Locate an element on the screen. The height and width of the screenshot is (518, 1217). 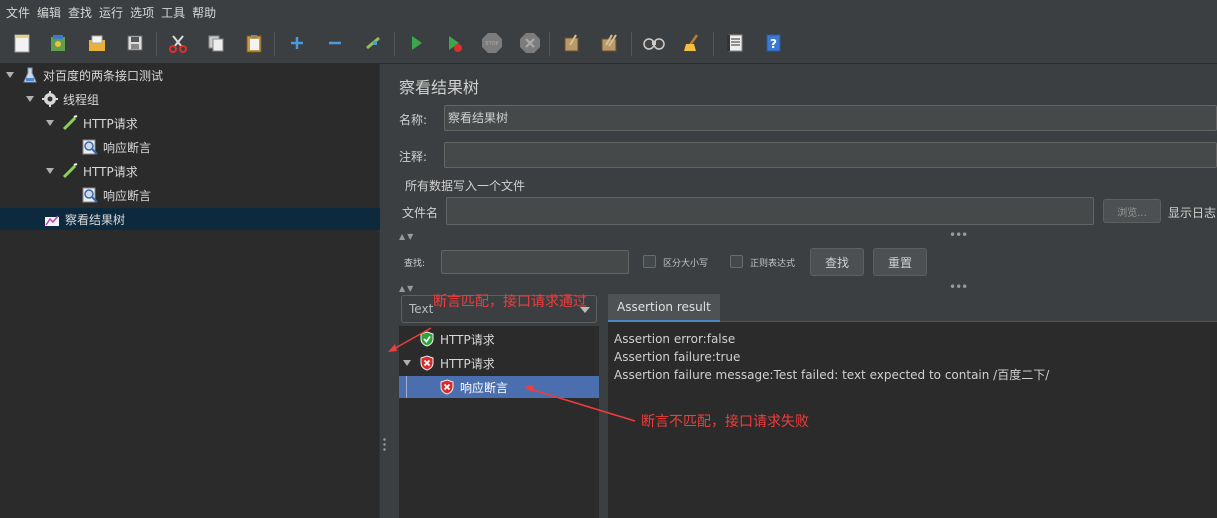
help-icon: ? is located at coordinates (773, 43).